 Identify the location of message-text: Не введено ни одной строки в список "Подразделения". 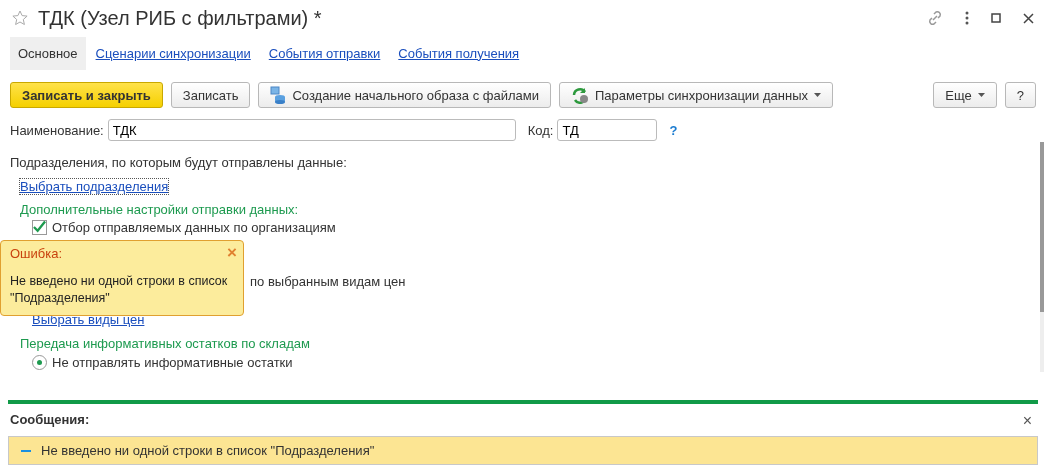
(208, 450).